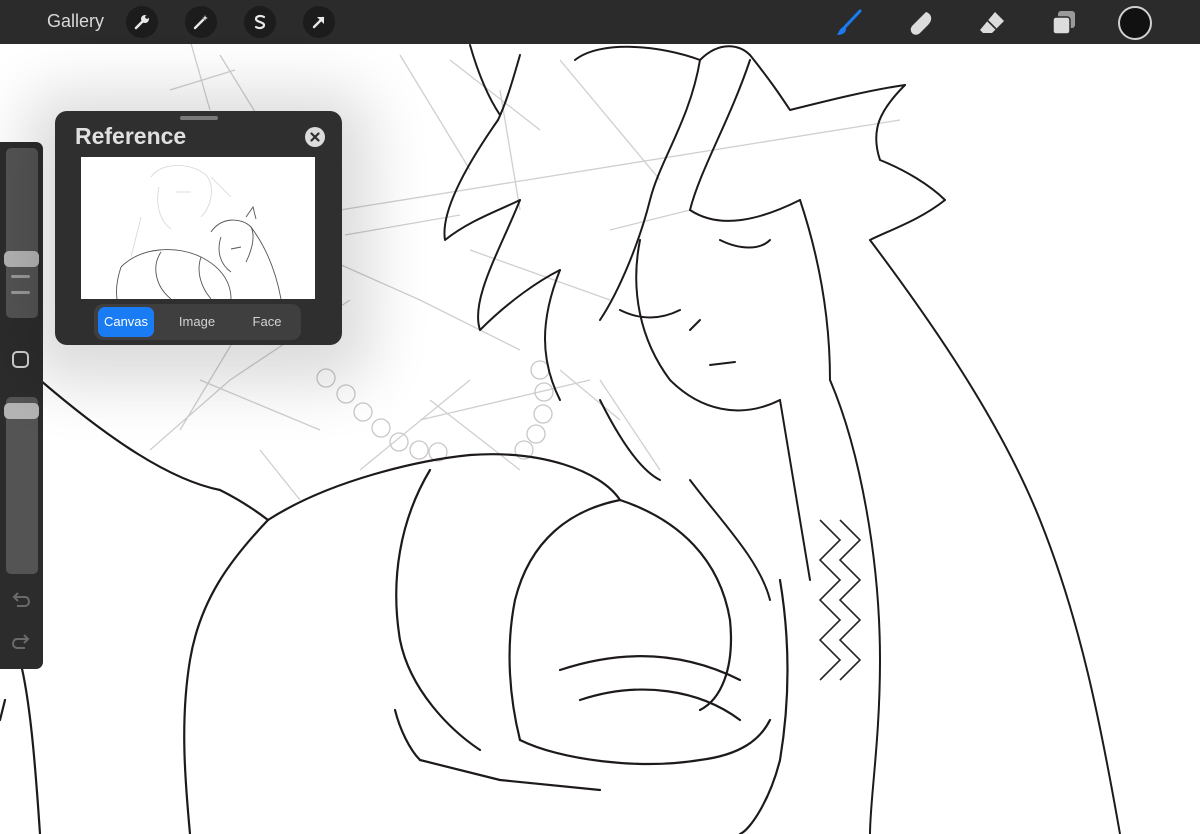 The width and height of the screenshot is (1200, 834). Describe the element at coordinates (126, 322) in the screenshot. I see `tab-canvas: Canvas` at that location.